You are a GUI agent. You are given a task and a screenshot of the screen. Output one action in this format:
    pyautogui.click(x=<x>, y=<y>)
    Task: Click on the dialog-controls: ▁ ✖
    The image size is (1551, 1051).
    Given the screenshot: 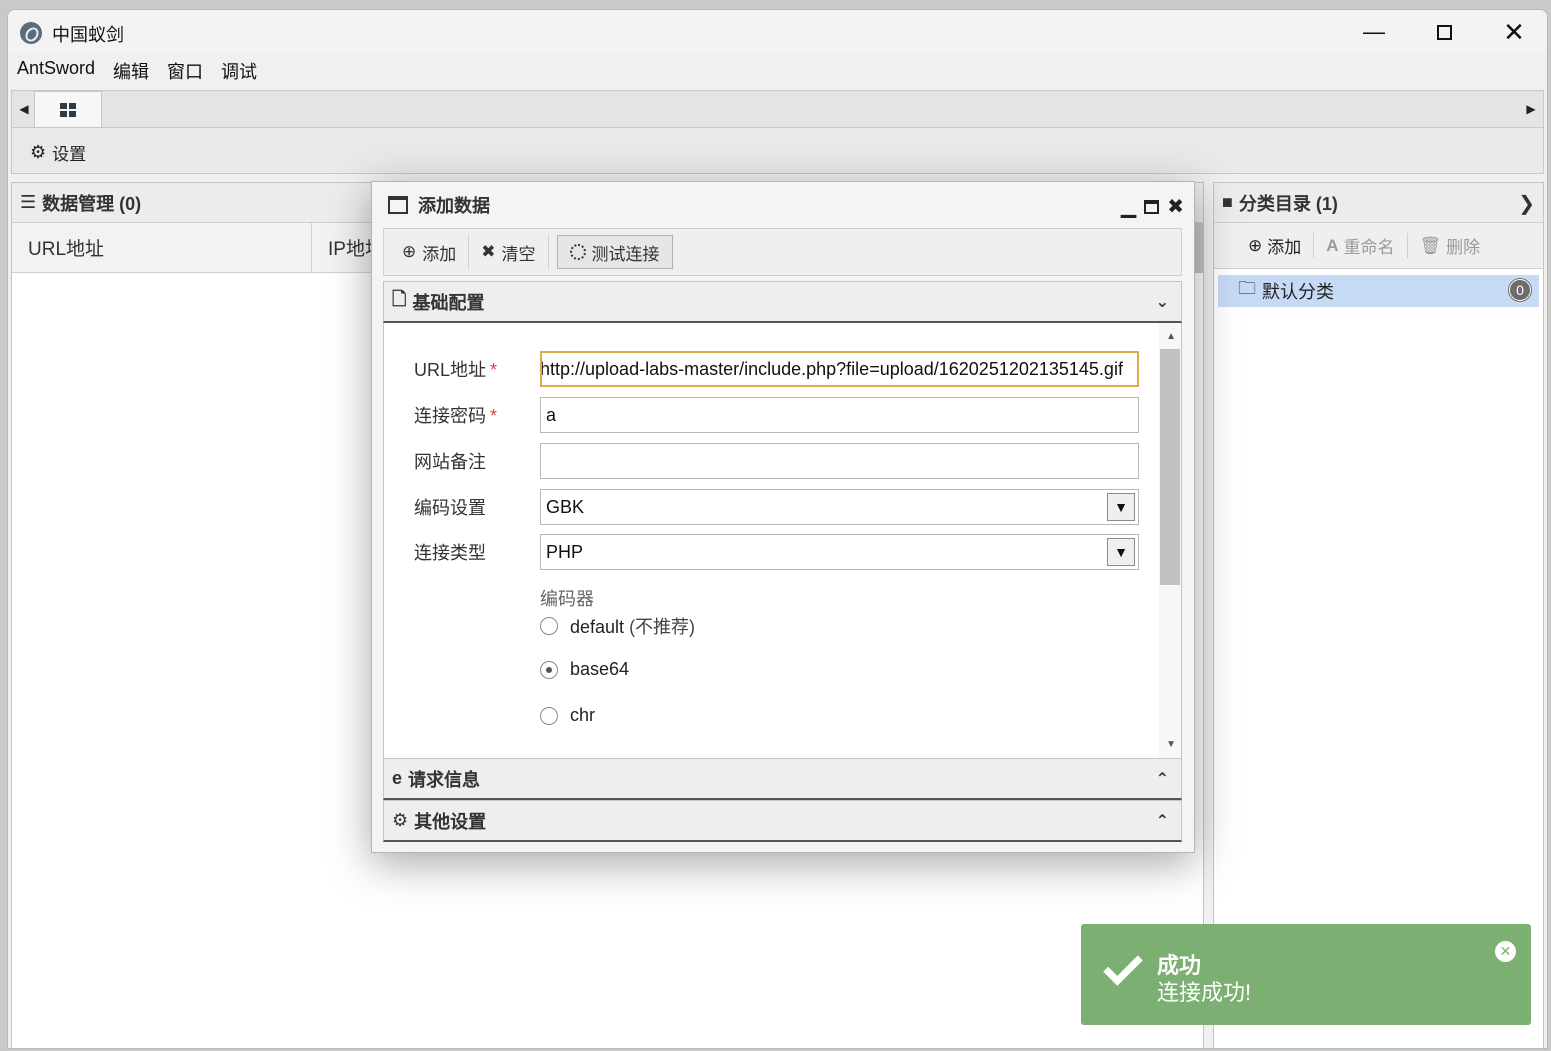 What is the action you would take?
    pyautogui.click(x=1152, y=206)
    